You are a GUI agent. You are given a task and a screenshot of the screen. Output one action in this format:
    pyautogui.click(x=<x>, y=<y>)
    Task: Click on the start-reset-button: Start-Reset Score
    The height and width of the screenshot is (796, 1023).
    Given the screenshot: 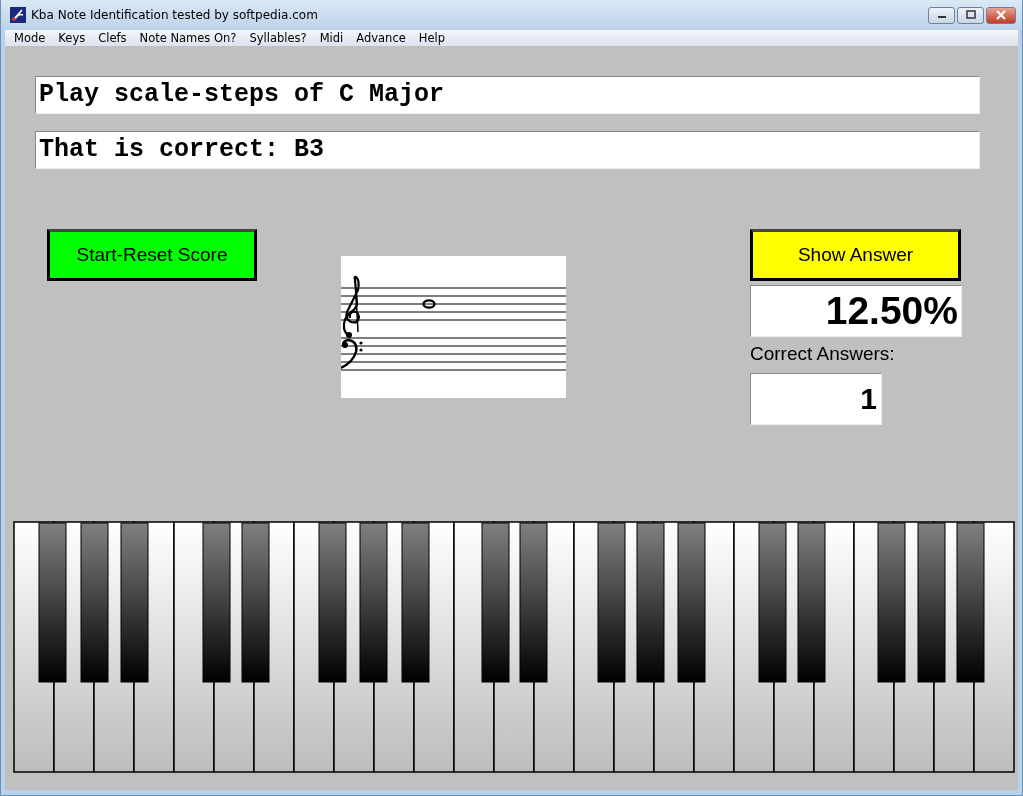 What is the action you would take?
    pyautogui.click(x=152, y=255)
    